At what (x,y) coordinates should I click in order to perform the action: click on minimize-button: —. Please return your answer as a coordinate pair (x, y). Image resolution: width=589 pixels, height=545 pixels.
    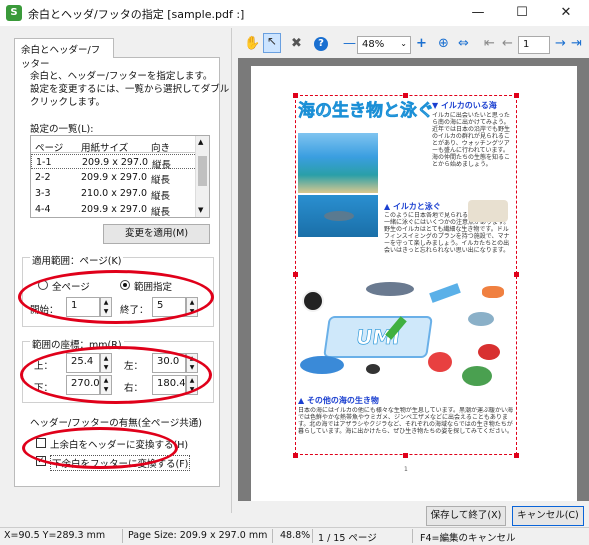
    Looking at the image, I should click on (478, 13).